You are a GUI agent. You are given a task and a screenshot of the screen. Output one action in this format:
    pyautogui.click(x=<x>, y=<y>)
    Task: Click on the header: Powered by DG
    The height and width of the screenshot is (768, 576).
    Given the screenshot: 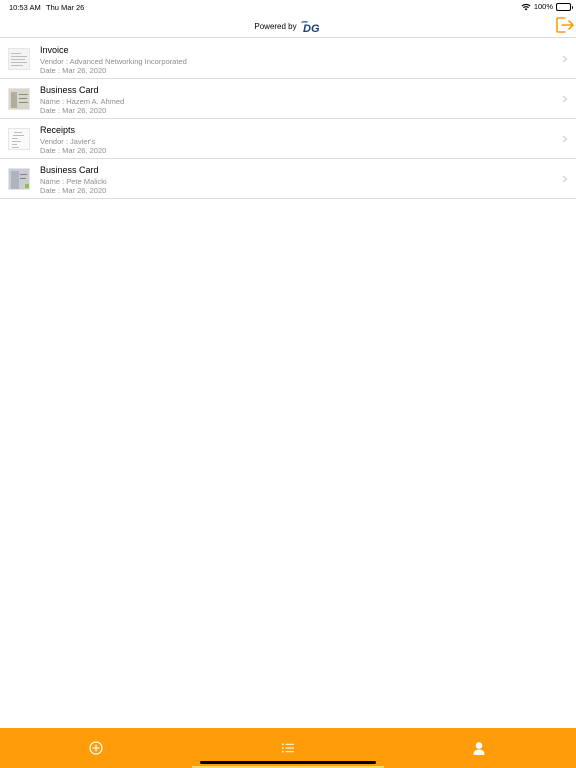 What is the action you would take?
    pyautogui.click(x=288, y=26)
    